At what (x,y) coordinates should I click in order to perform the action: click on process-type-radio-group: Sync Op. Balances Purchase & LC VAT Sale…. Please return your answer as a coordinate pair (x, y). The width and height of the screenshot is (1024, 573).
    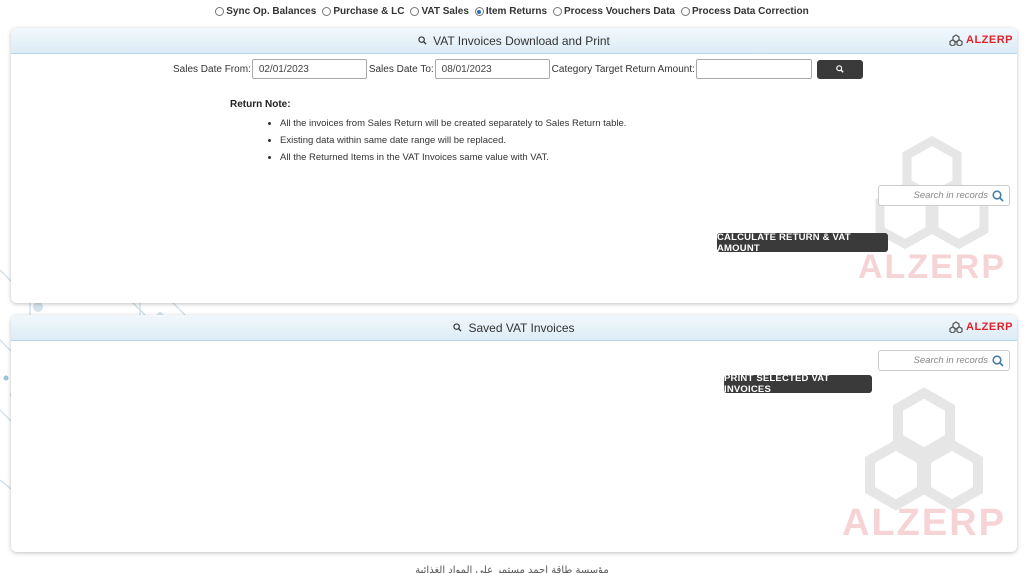
    Looking at the image, I should click on (512, 11).